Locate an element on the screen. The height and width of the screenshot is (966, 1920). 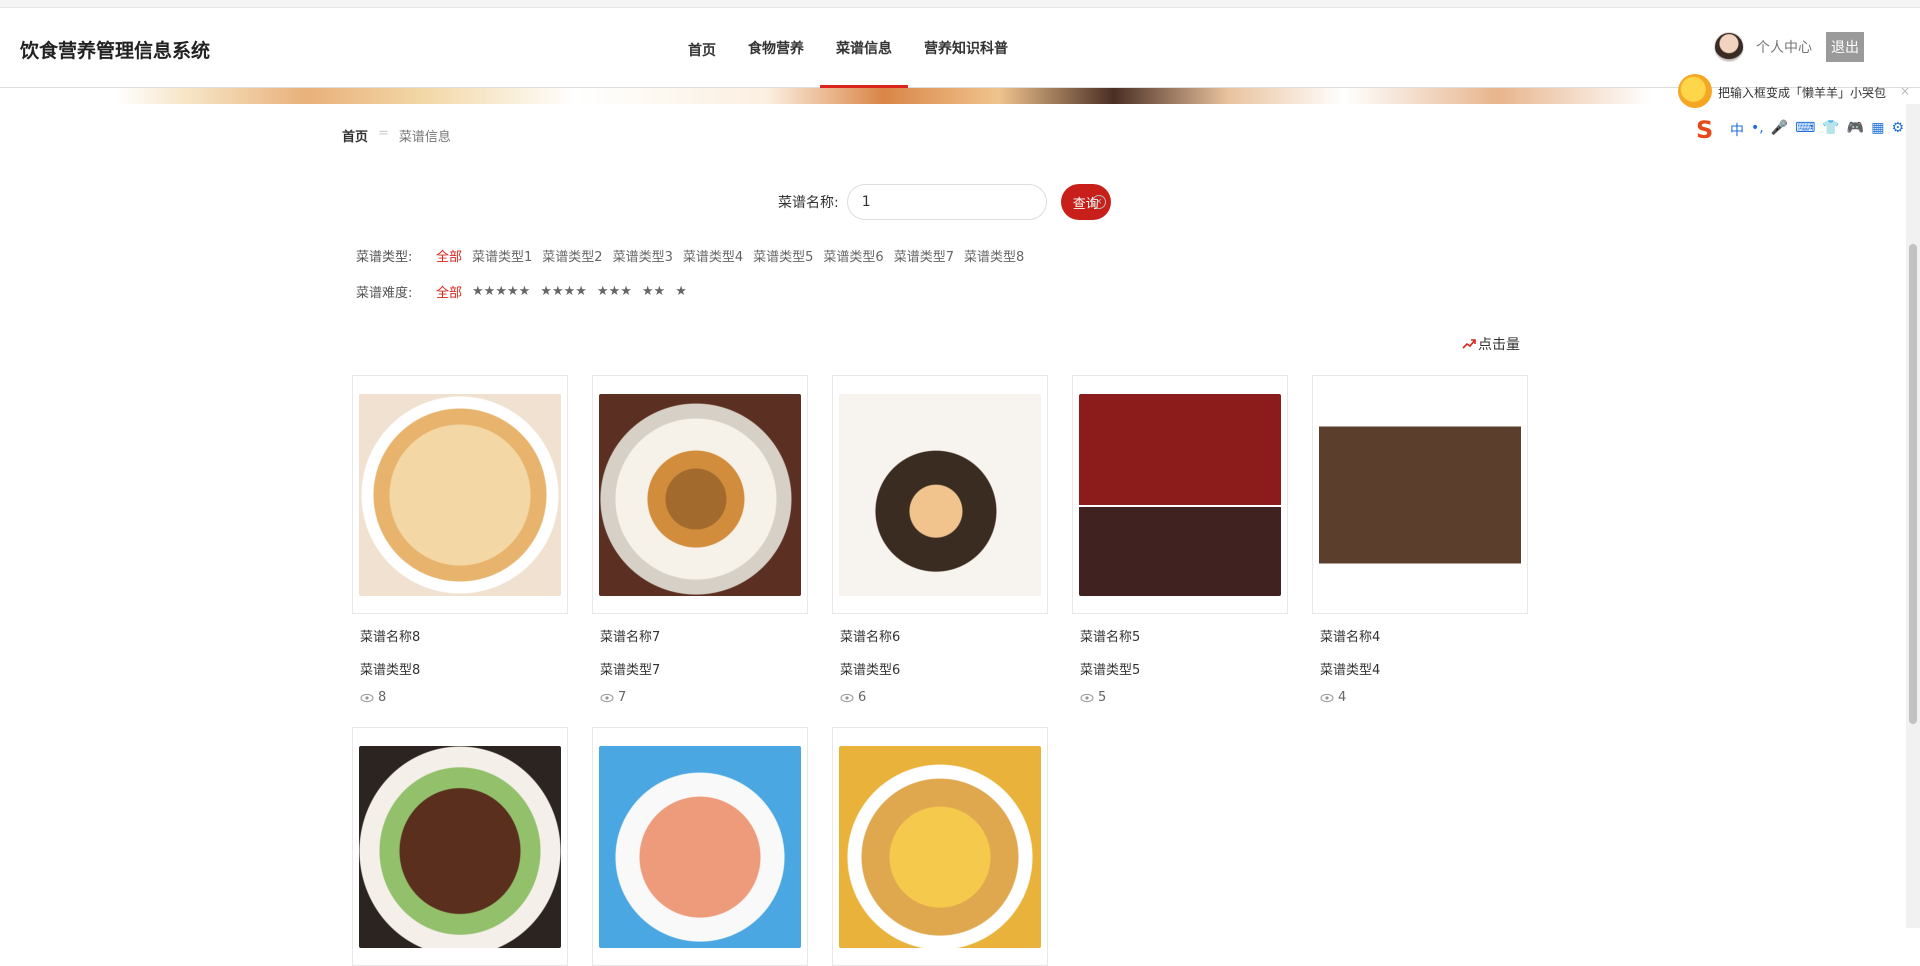
recipe-type: 菜谱类型4 is located at coordinates (1350, 670).